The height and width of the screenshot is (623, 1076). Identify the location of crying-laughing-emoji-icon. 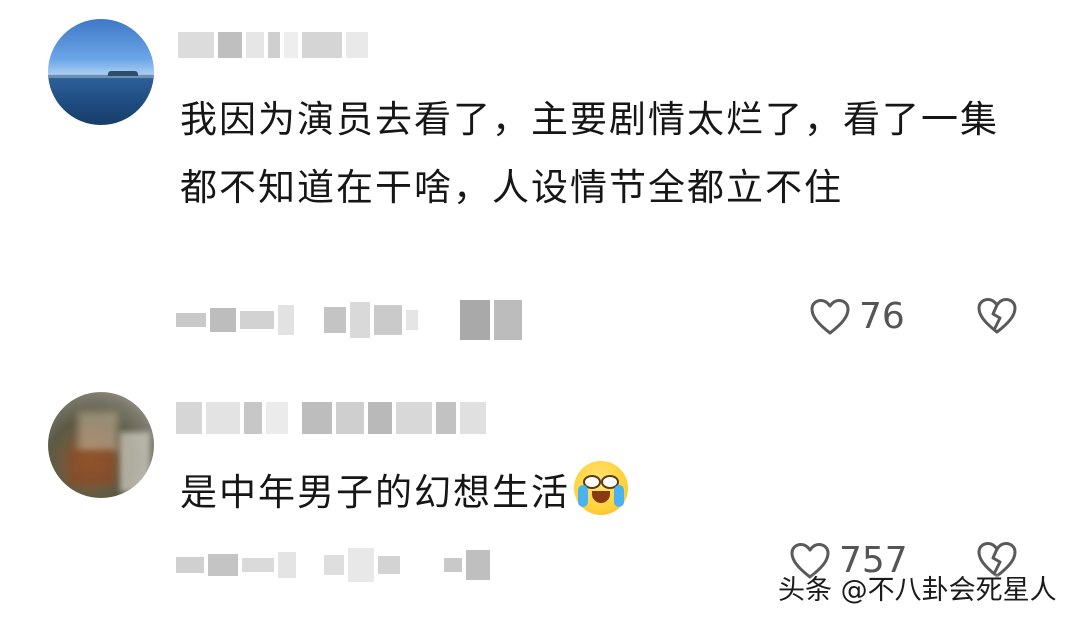
(601, 488).